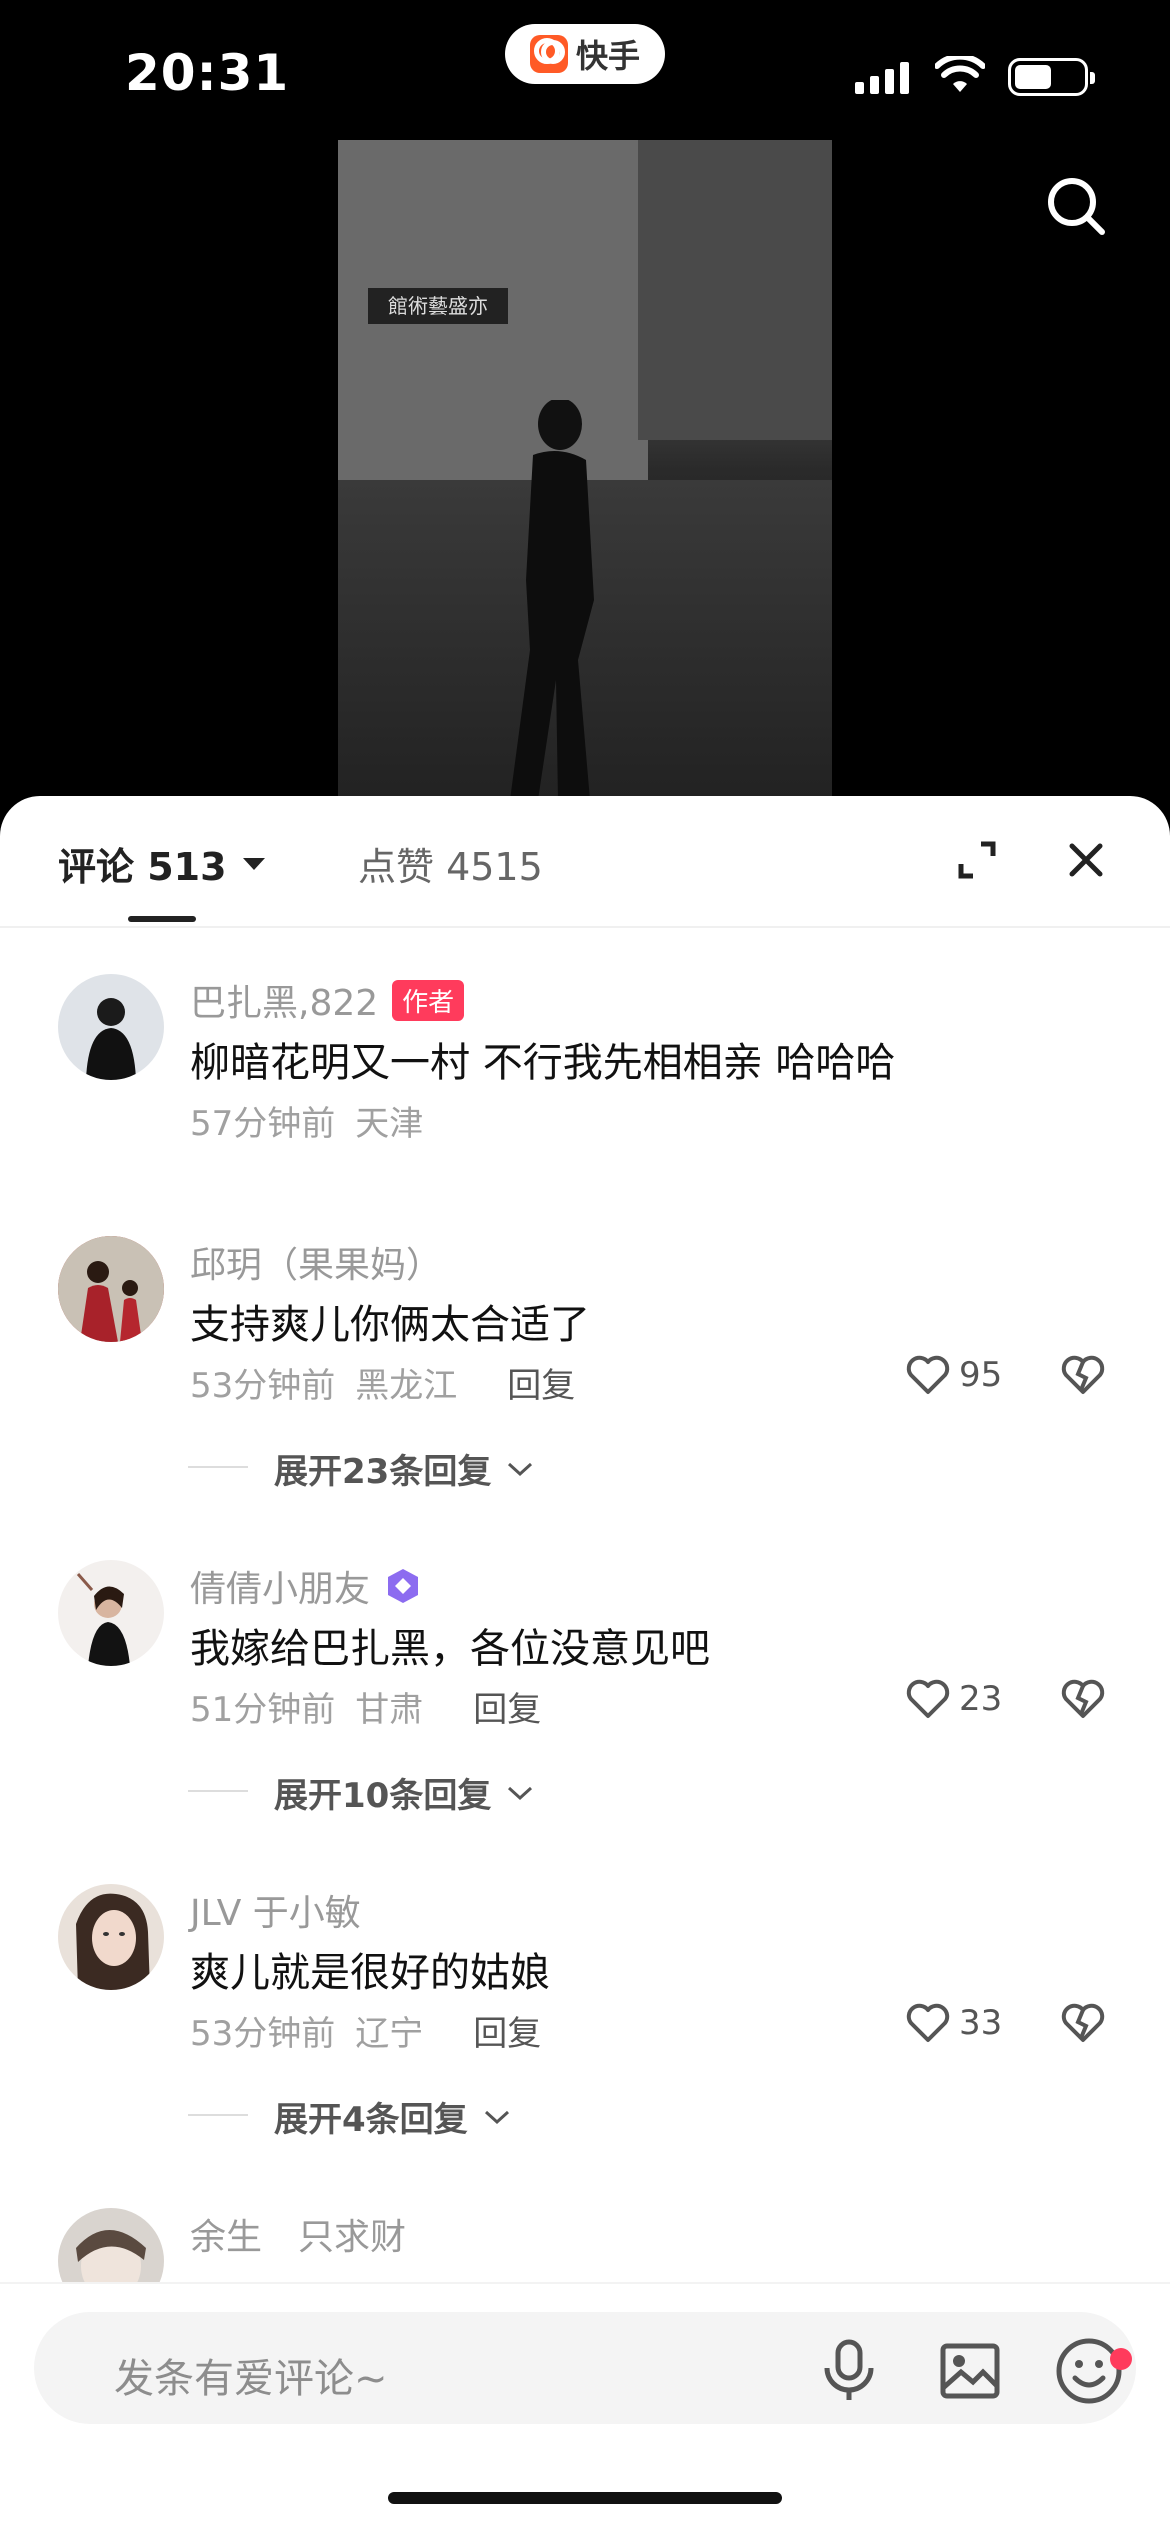 This screenshot has width=1170, height=2532. Describe the element at coordinates (370, 1969) in the screenshot. I see `comment-text: 爽儿就是很好的姑娘` at that location.